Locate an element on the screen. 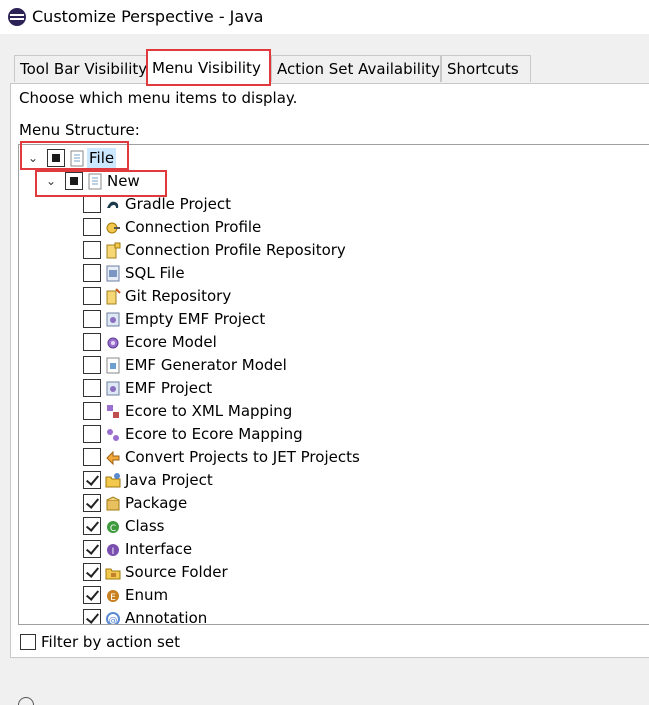  eclipse-icon is located at coordinates (17, 17).